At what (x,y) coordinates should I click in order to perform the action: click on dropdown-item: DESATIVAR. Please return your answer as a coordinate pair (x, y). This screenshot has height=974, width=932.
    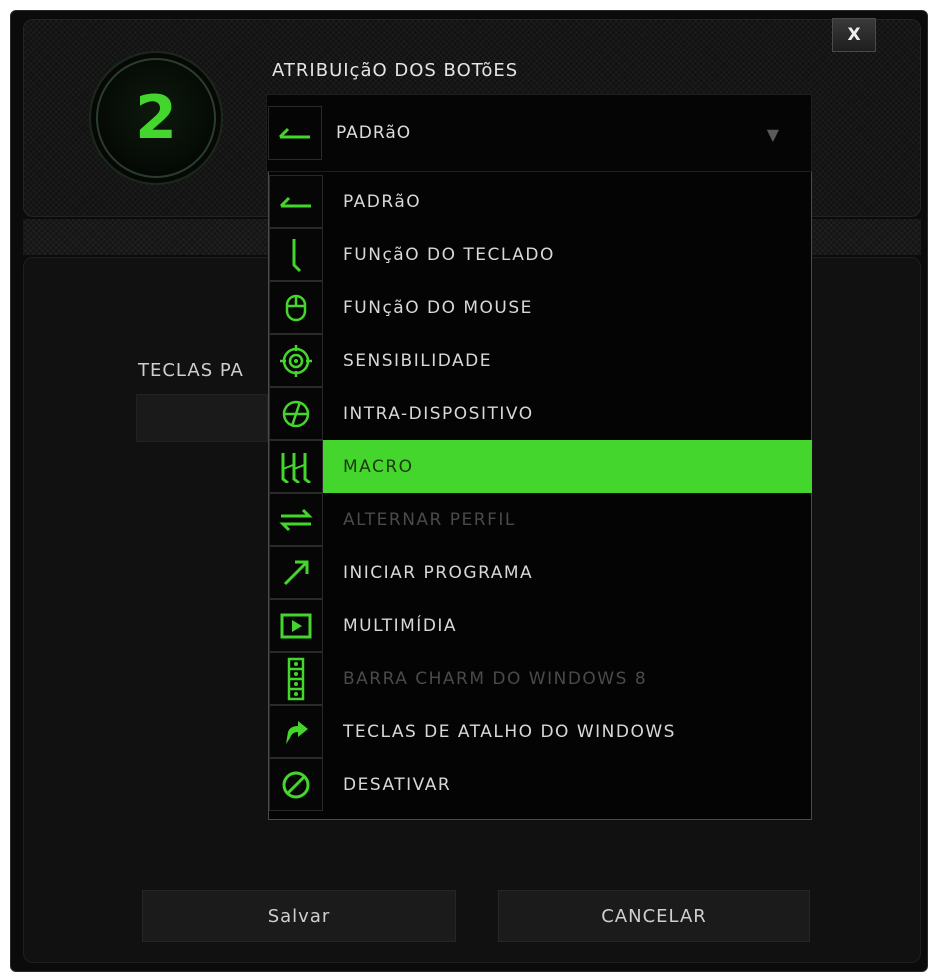
    Looking at the image, I should click on (540, 784).